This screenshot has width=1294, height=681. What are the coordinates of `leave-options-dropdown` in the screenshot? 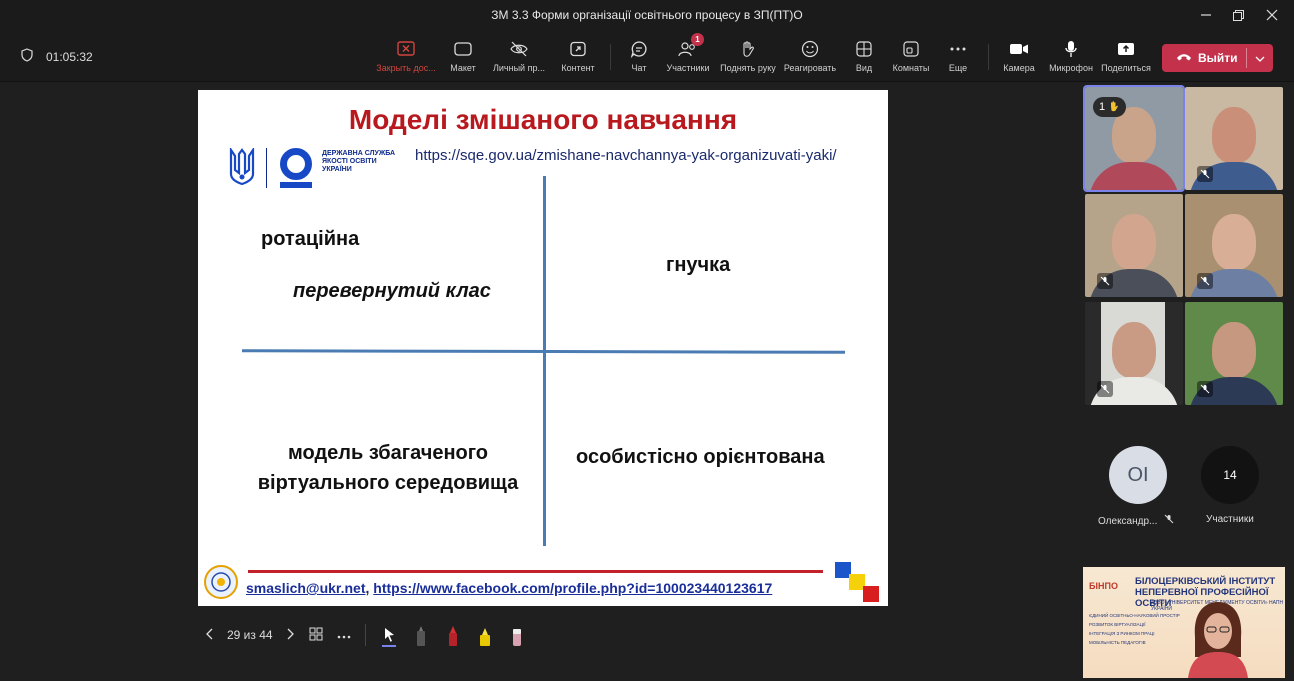 It's located at (1260, 58).